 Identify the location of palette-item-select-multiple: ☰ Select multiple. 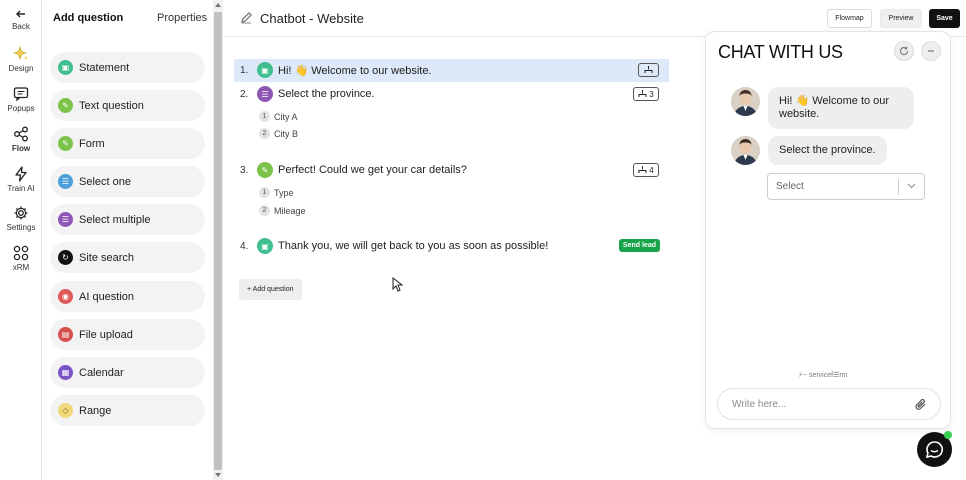
(127, 219).